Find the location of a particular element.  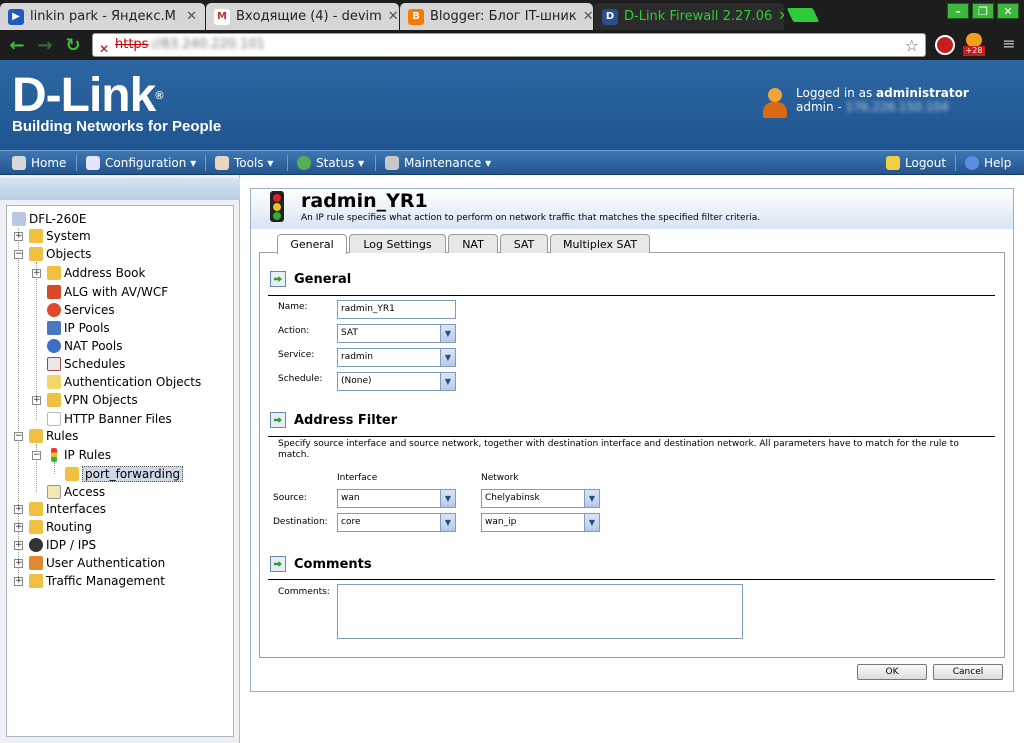

menu-maintenance: Maintenance ▾ is located at coordinates (438, 163).